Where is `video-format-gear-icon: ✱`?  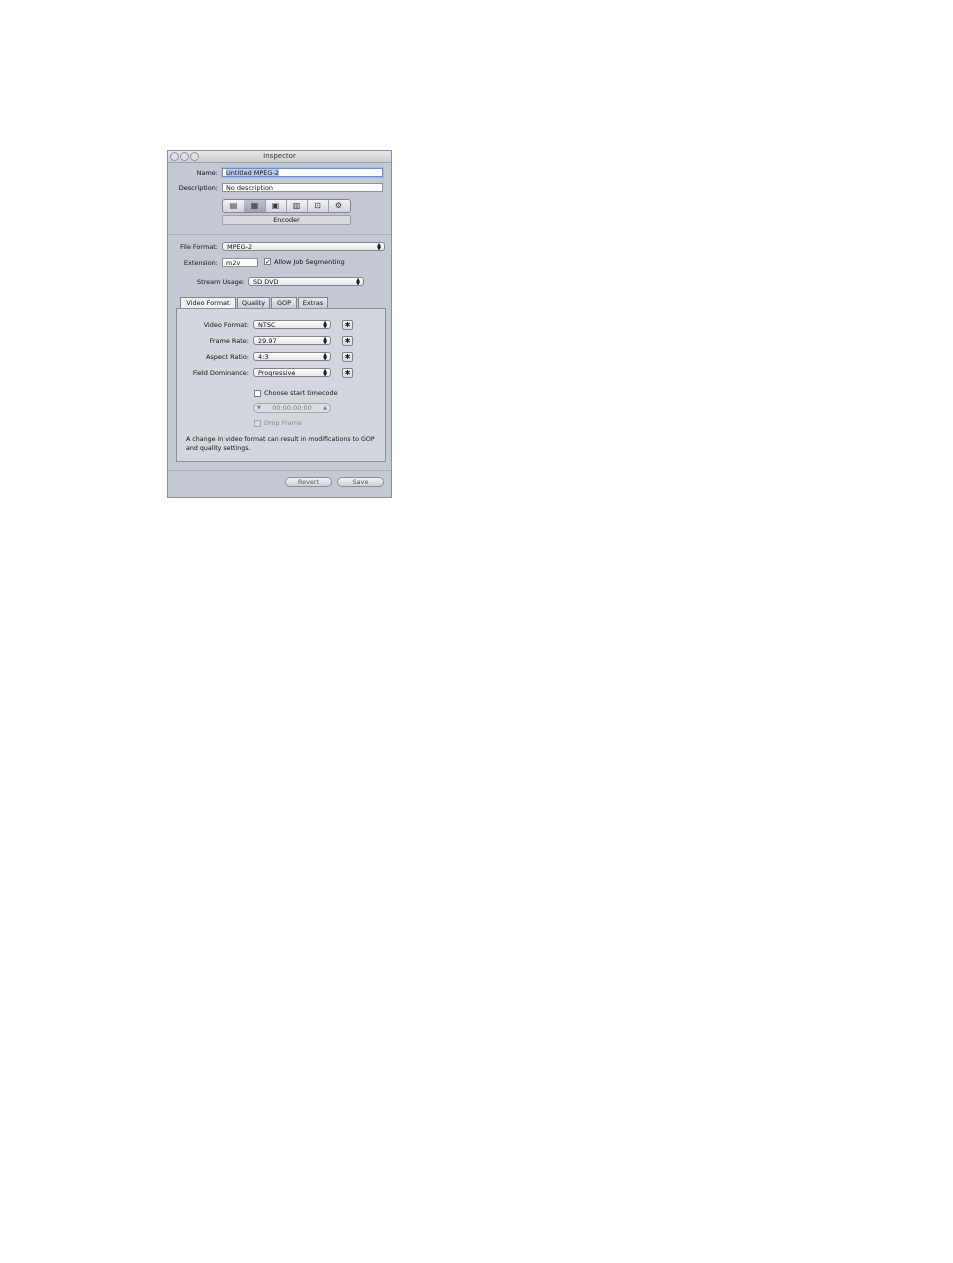
video-format-gear-icon: ✱ is located at coordinates (347, 325).